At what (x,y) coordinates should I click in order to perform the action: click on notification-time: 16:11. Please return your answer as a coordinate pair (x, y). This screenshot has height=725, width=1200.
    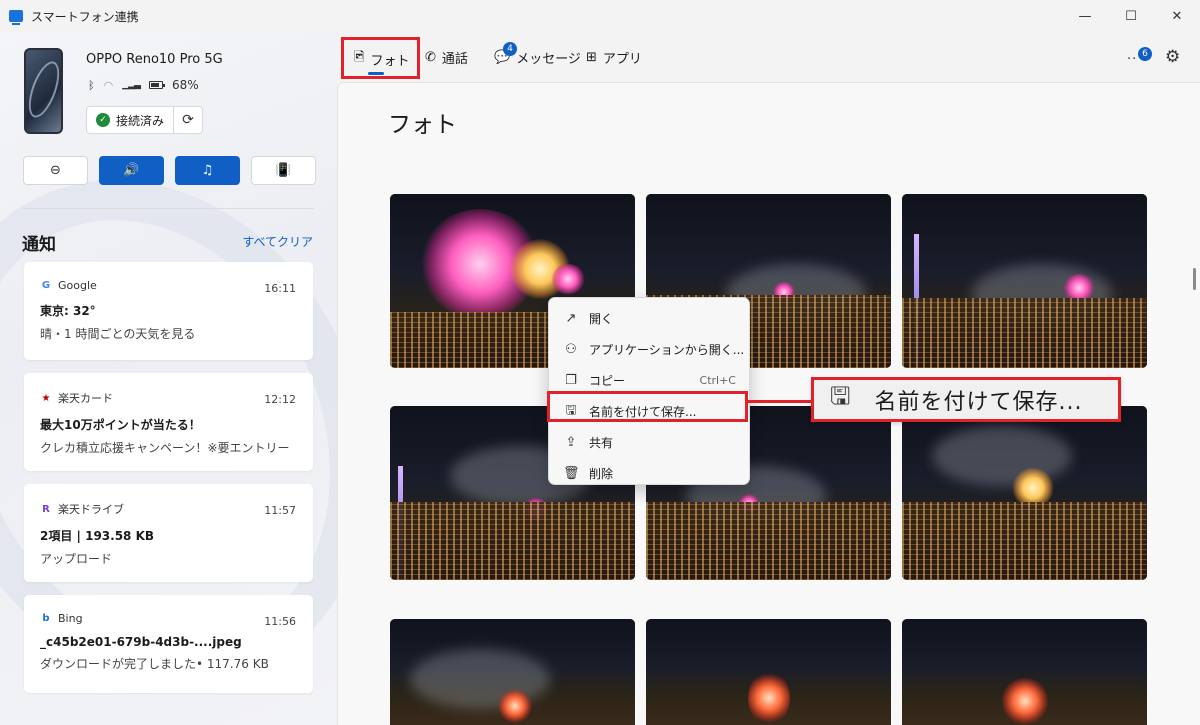
    Looking at the image, I should click on (280, 288).